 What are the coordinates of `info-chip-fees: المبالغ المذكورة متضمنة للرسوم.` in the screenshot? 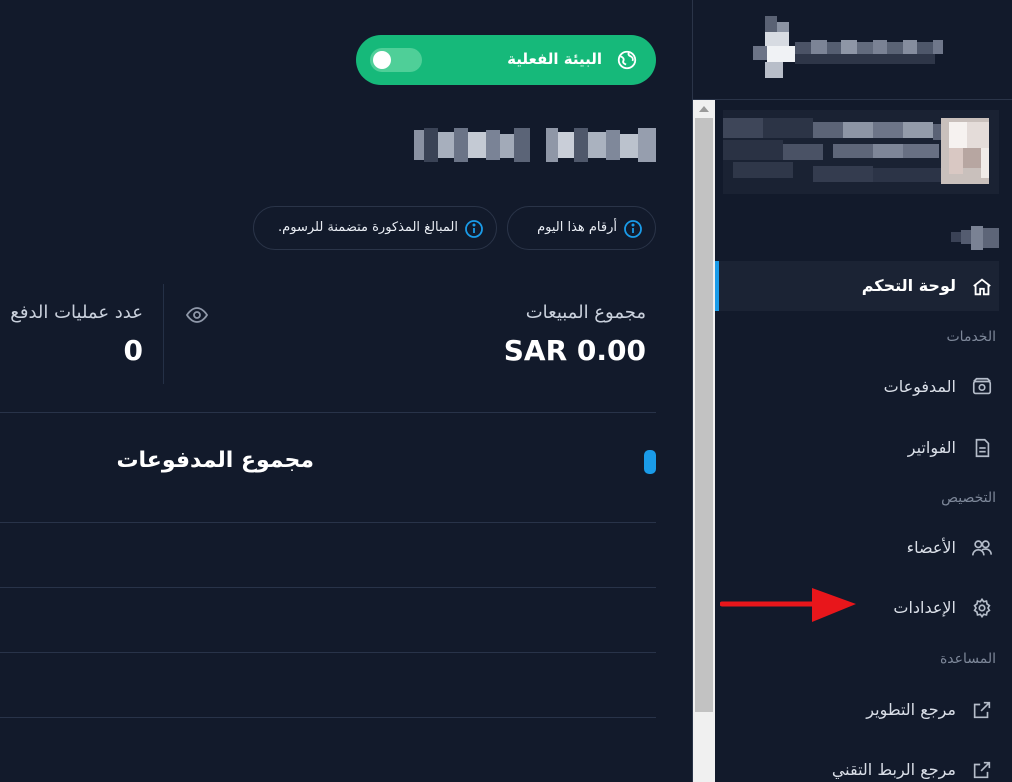 It's located at (375, 228).